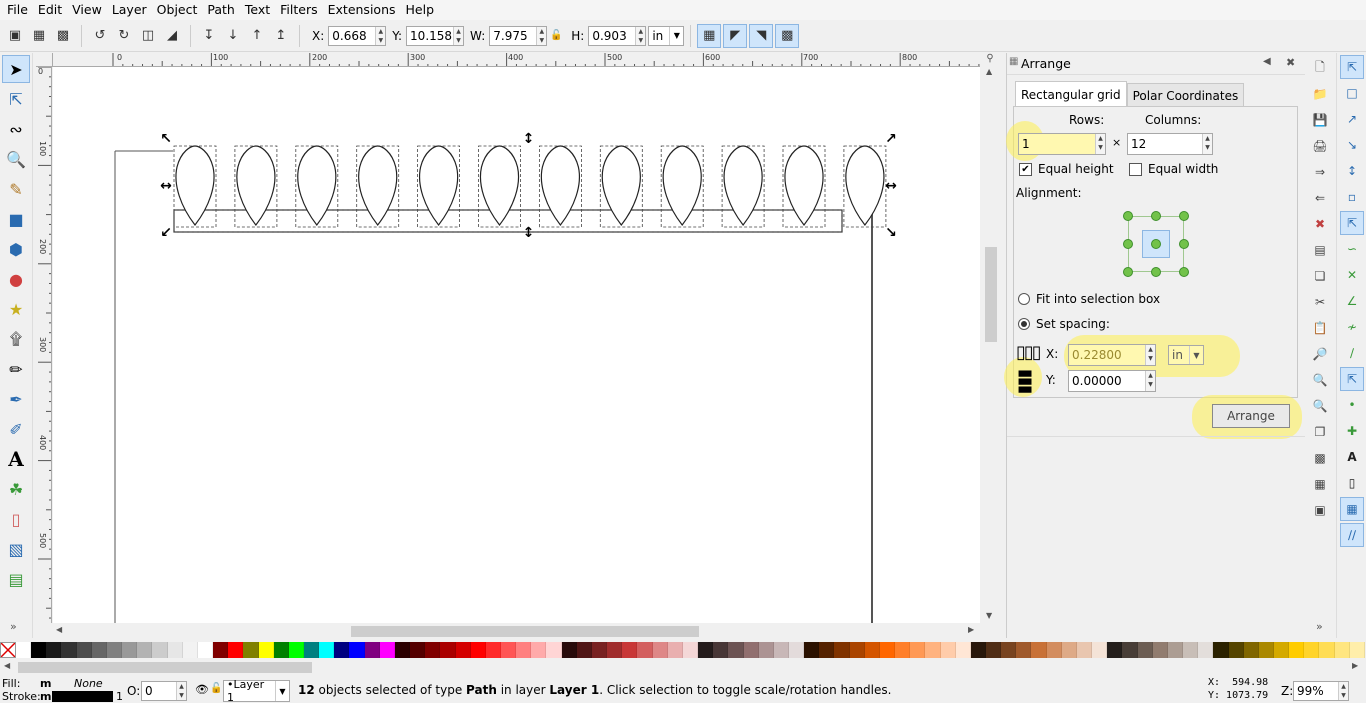  I want to click on zoom-tool-icon: 🔍, so click(16, 159).